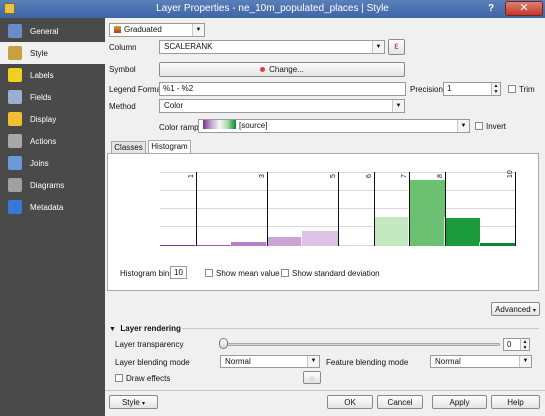 Image resolution: width=545 pixels, height=416 pixels. Describe the element at coordinates (47, 185) in the screenshot. I see `sidebar-item-label: Diagrams` at that location.